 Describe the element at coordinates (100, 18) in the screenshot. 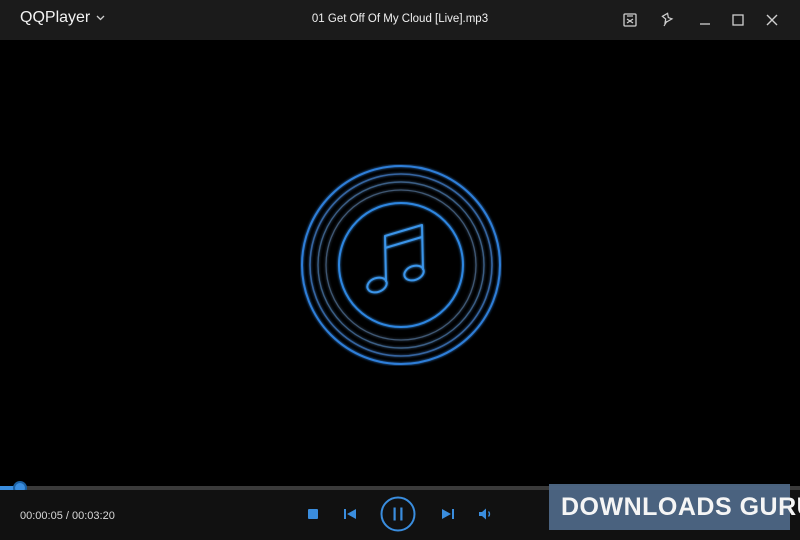

I see `chevron-down-icon` at that location.